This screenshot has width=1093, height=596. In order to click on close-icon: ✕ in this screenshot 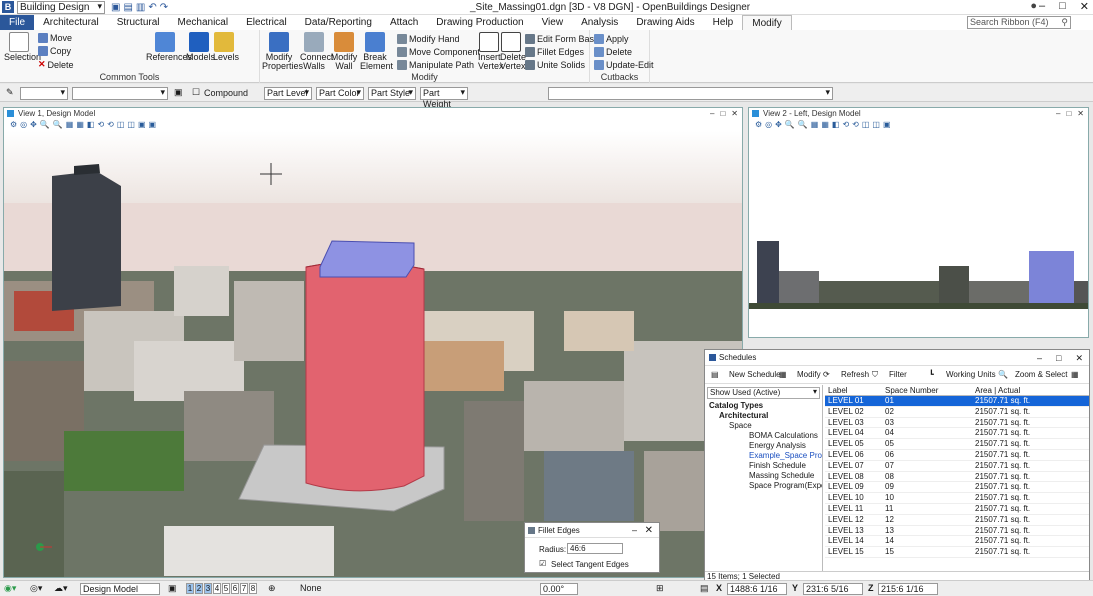, I will do `click(1084, 6)`.